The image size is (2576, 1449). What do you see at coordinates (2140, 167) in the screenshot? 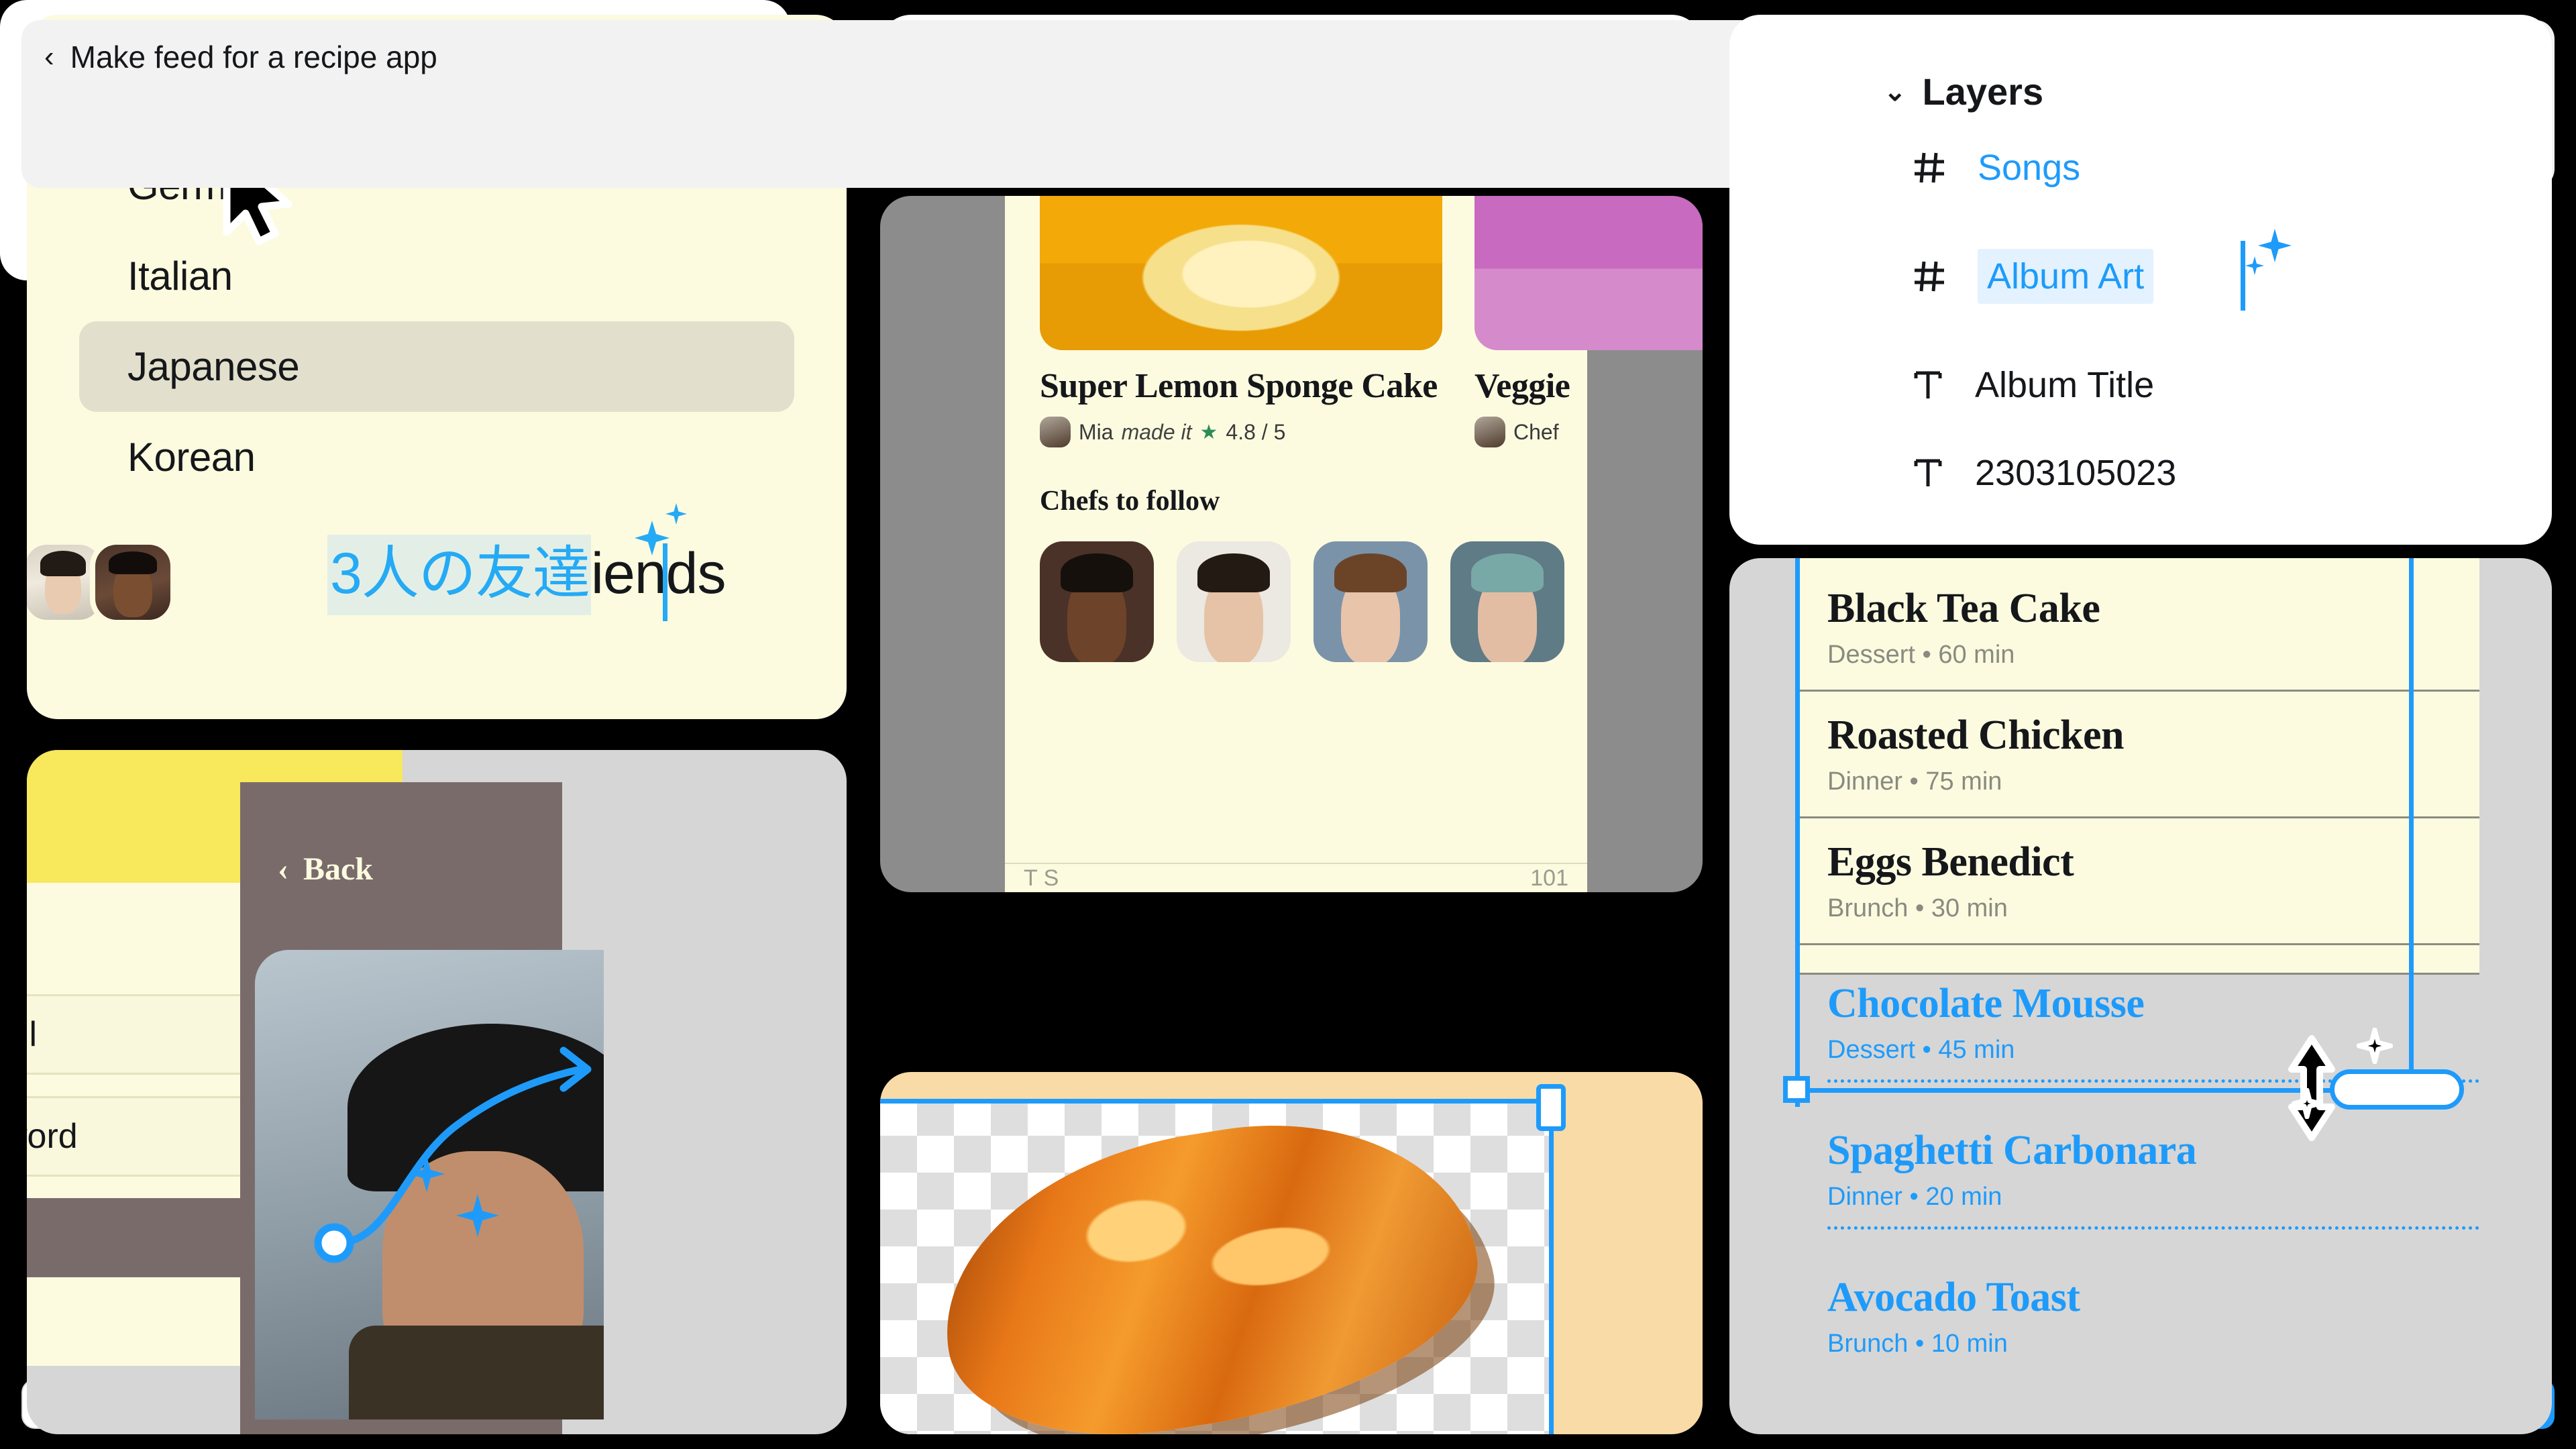
I see `layer-item-songs: Songs` at bounding box center [2140, 167].